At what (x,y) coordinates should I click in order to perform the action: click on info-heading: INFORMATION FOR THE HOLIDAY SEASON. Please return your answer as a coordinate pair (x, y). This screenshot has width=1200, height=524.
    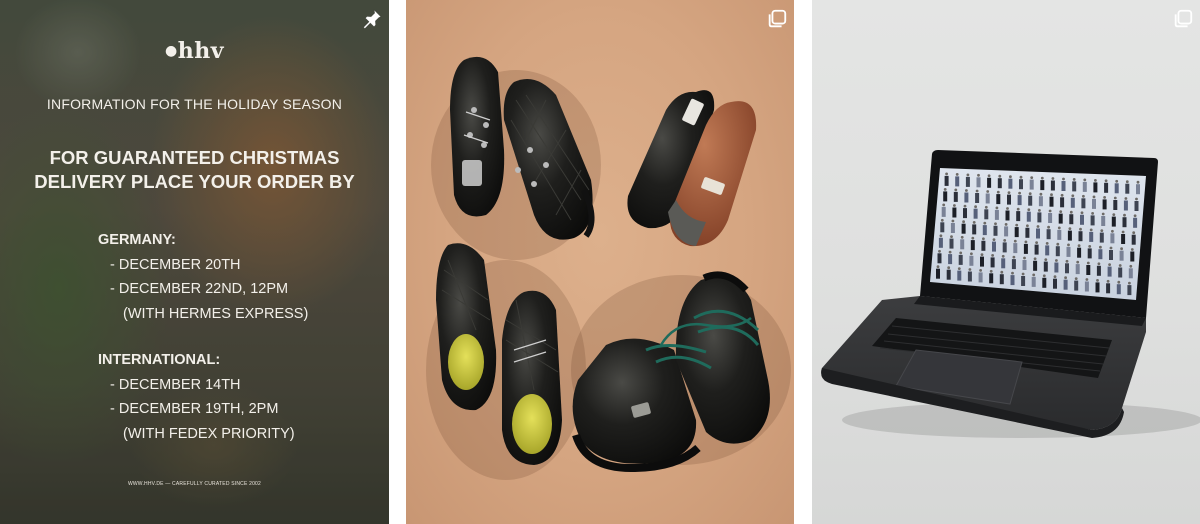
    Looking at the image, I should click on (194, 104).